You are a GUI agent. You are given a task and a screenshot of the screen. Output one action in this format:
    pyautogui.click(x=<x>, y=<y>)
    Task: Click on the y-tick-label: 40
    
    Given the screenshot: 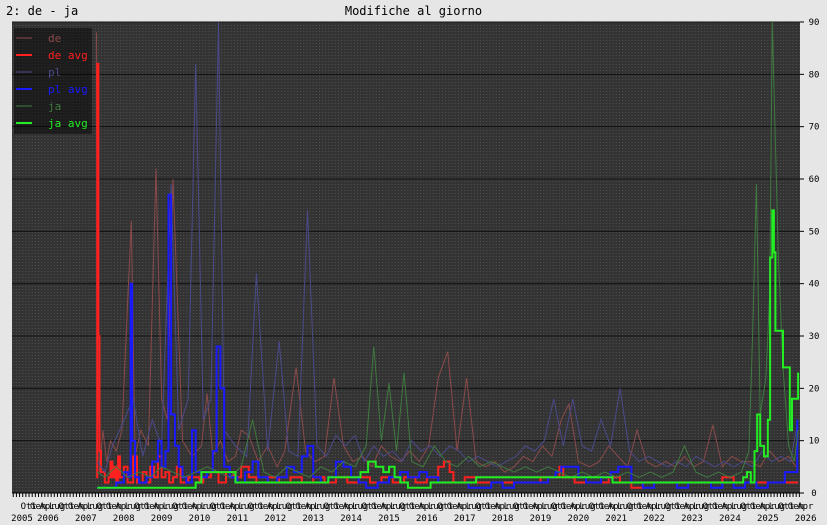 What is the action you would take?
    pyautogui.click(x=814, y=285)
    